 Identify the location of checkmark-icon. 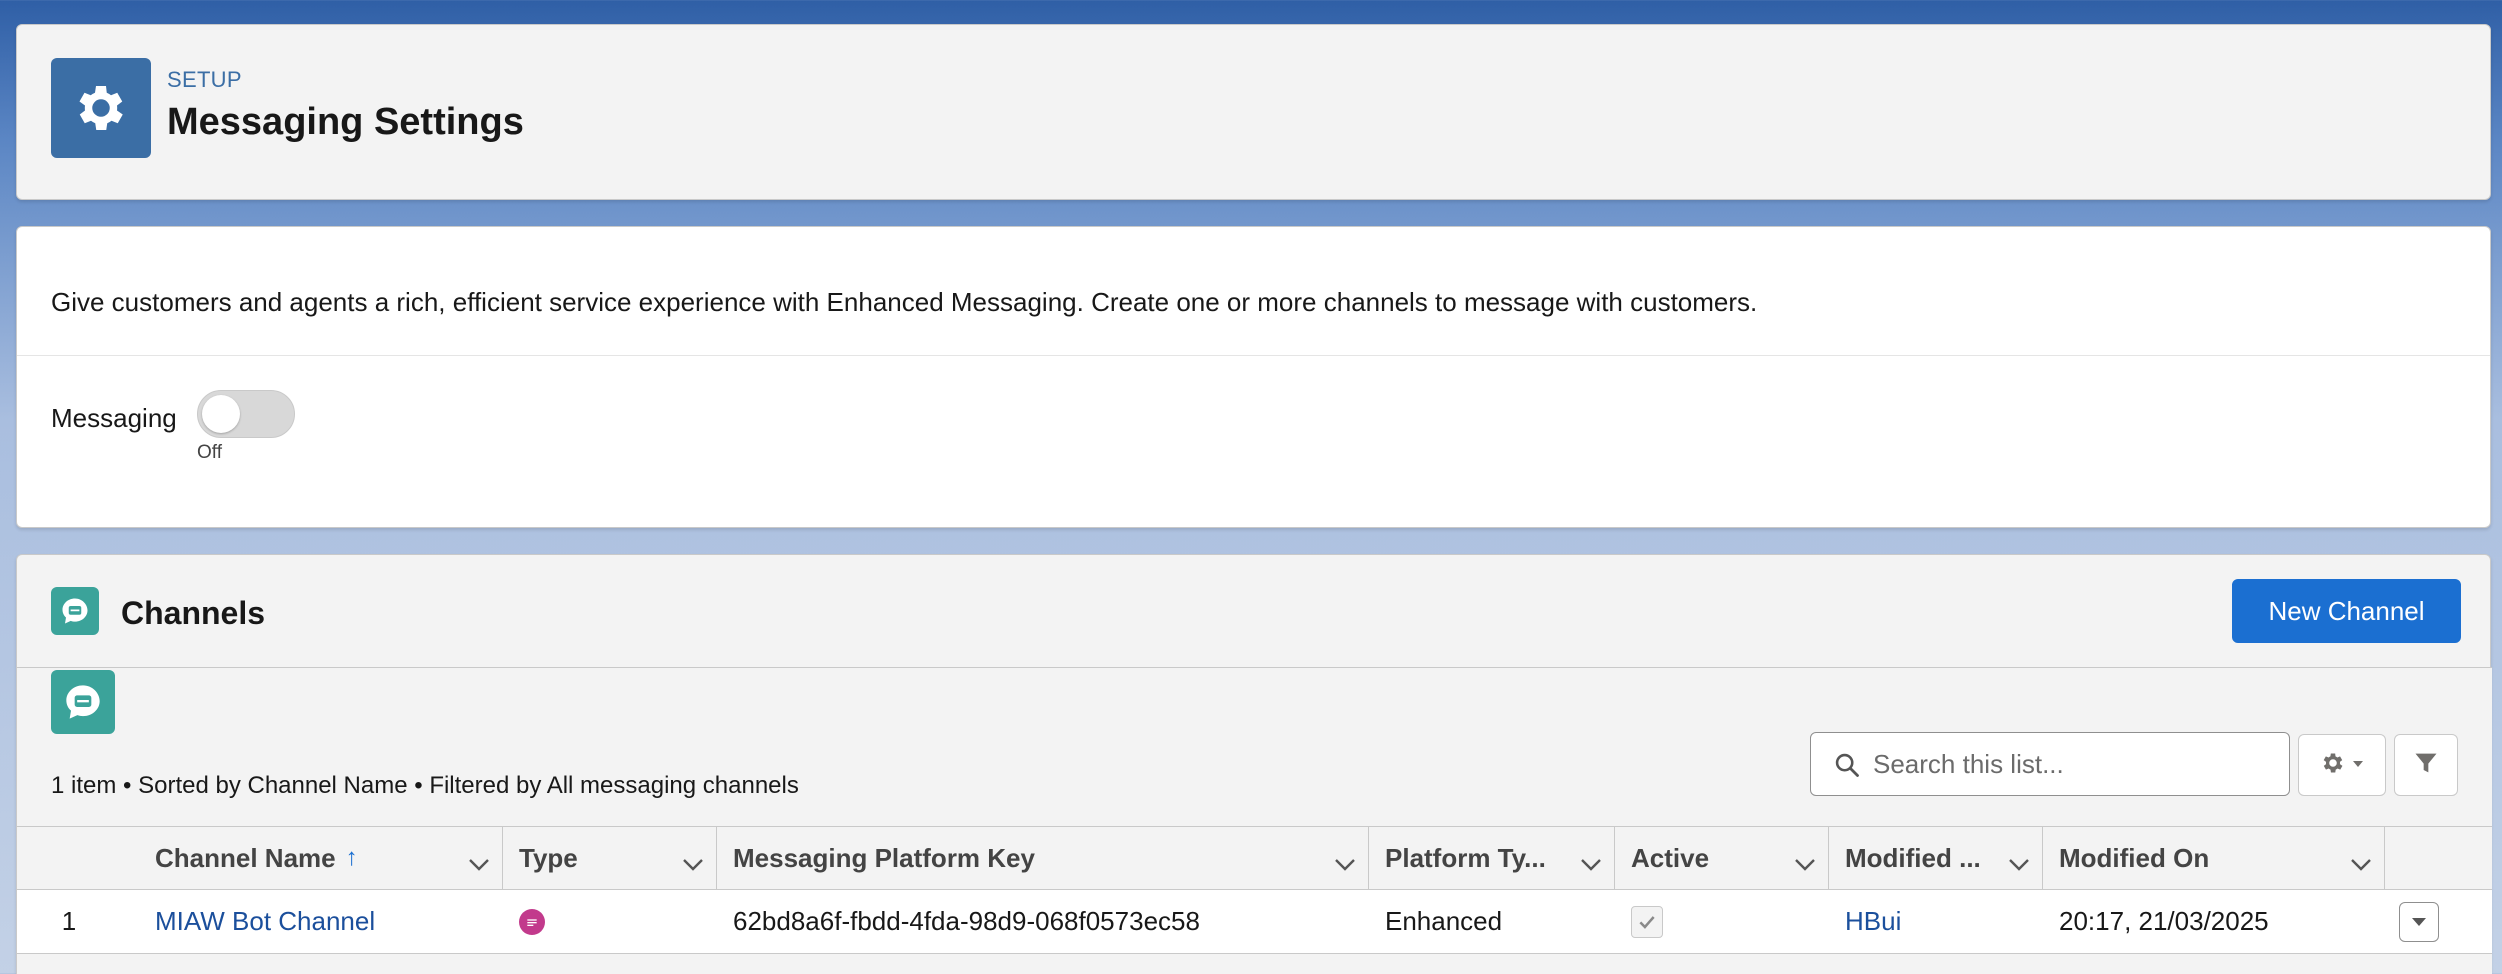
(1647, 922).